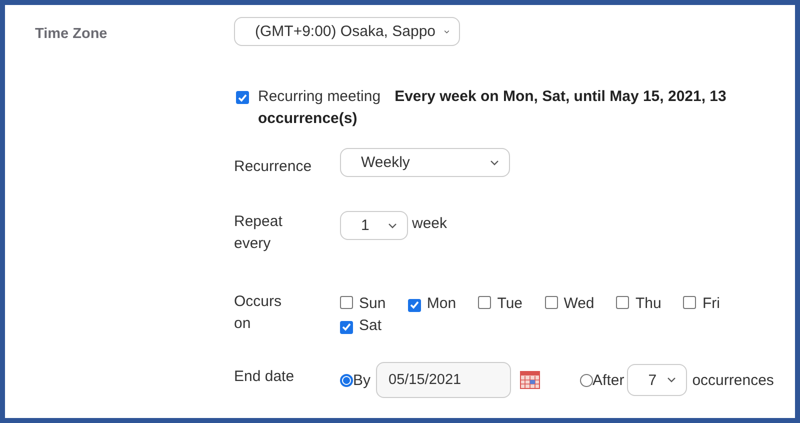 The width and height of the screenshot is (800, 423). I want to click on repeat-dropdown: 1, so click(374, 225).